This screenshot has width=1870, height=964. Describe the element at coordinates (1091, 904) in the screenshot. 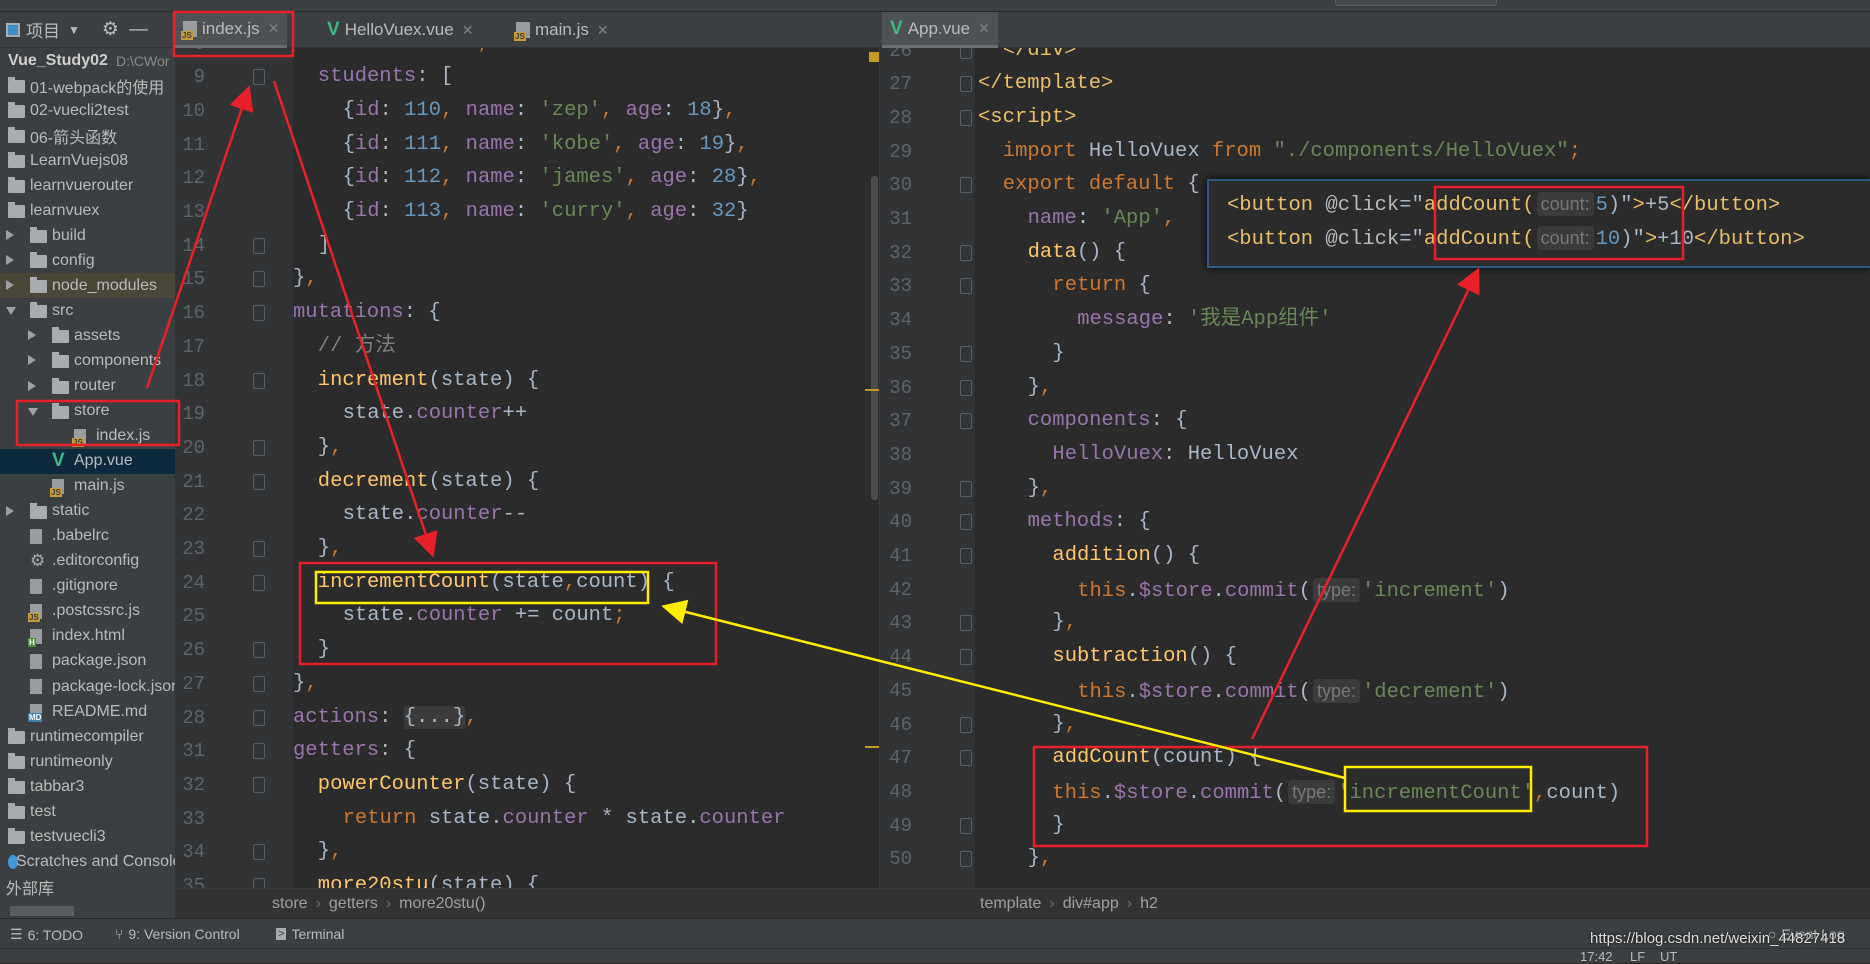

I see `breadcrumb-item: div#app` at that location.